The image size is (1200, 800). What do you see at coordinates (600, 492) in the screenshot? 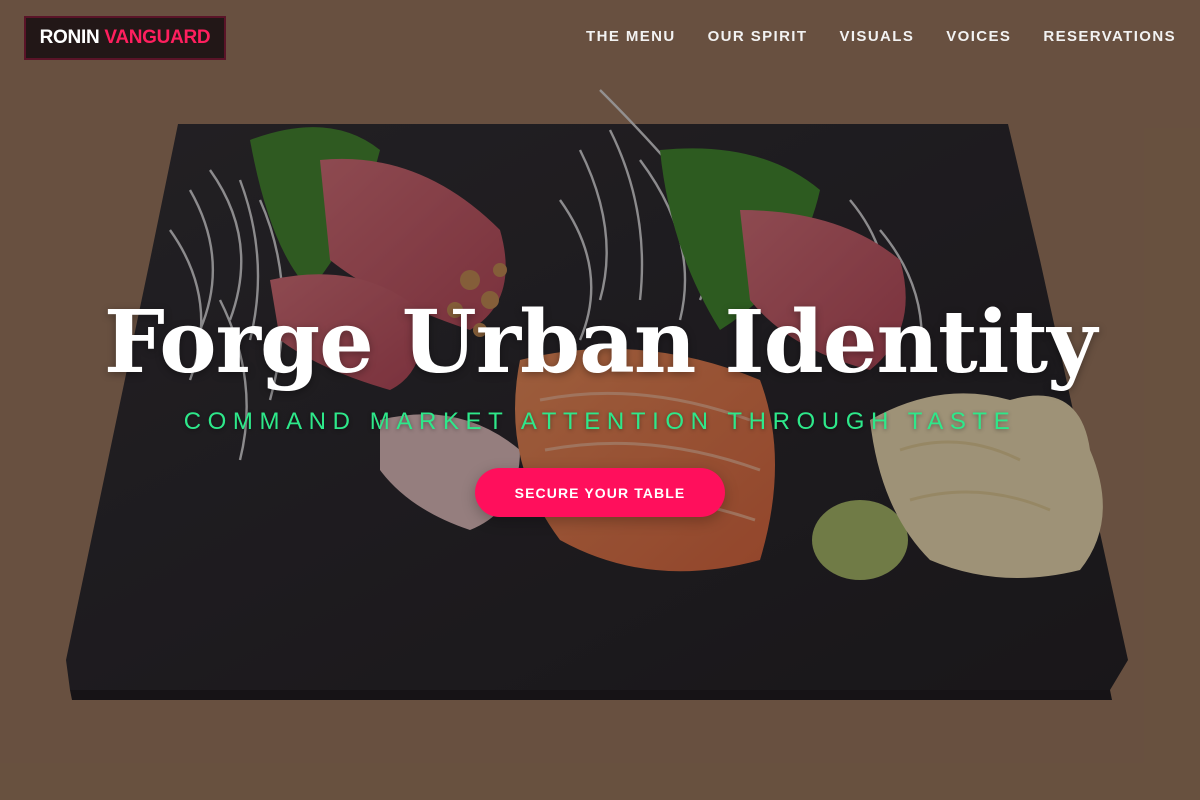
I see `secure-table-button: SECURE YOUR TABLE` at bounding box center [600, 492].